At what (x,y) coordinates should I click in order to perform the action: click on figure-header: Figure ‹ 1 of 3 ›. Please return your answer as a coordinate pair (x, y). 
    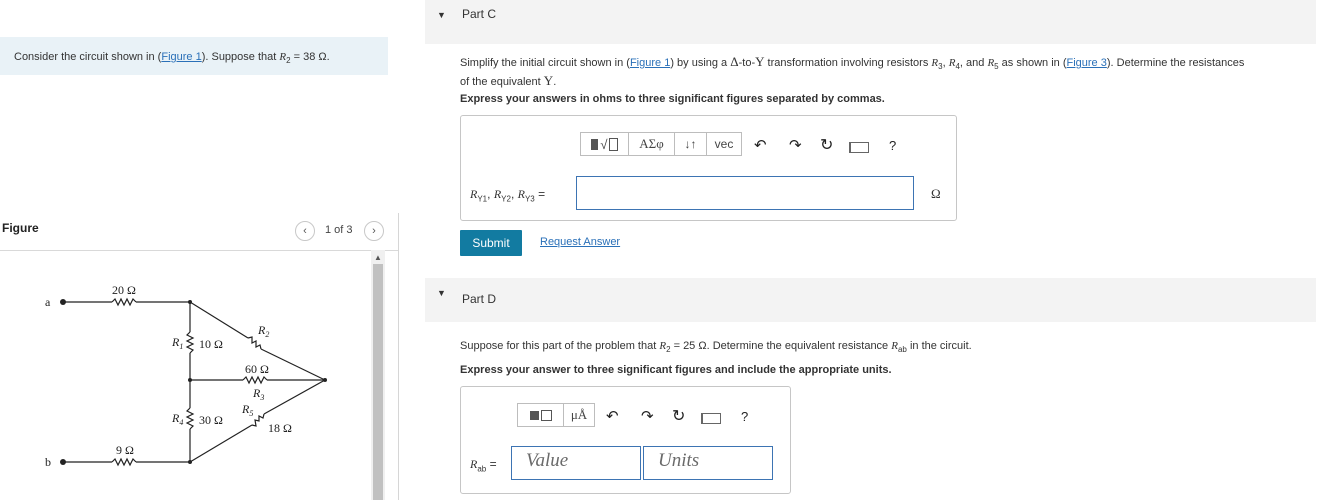
    Looking at the image, I should click on (199, 234).